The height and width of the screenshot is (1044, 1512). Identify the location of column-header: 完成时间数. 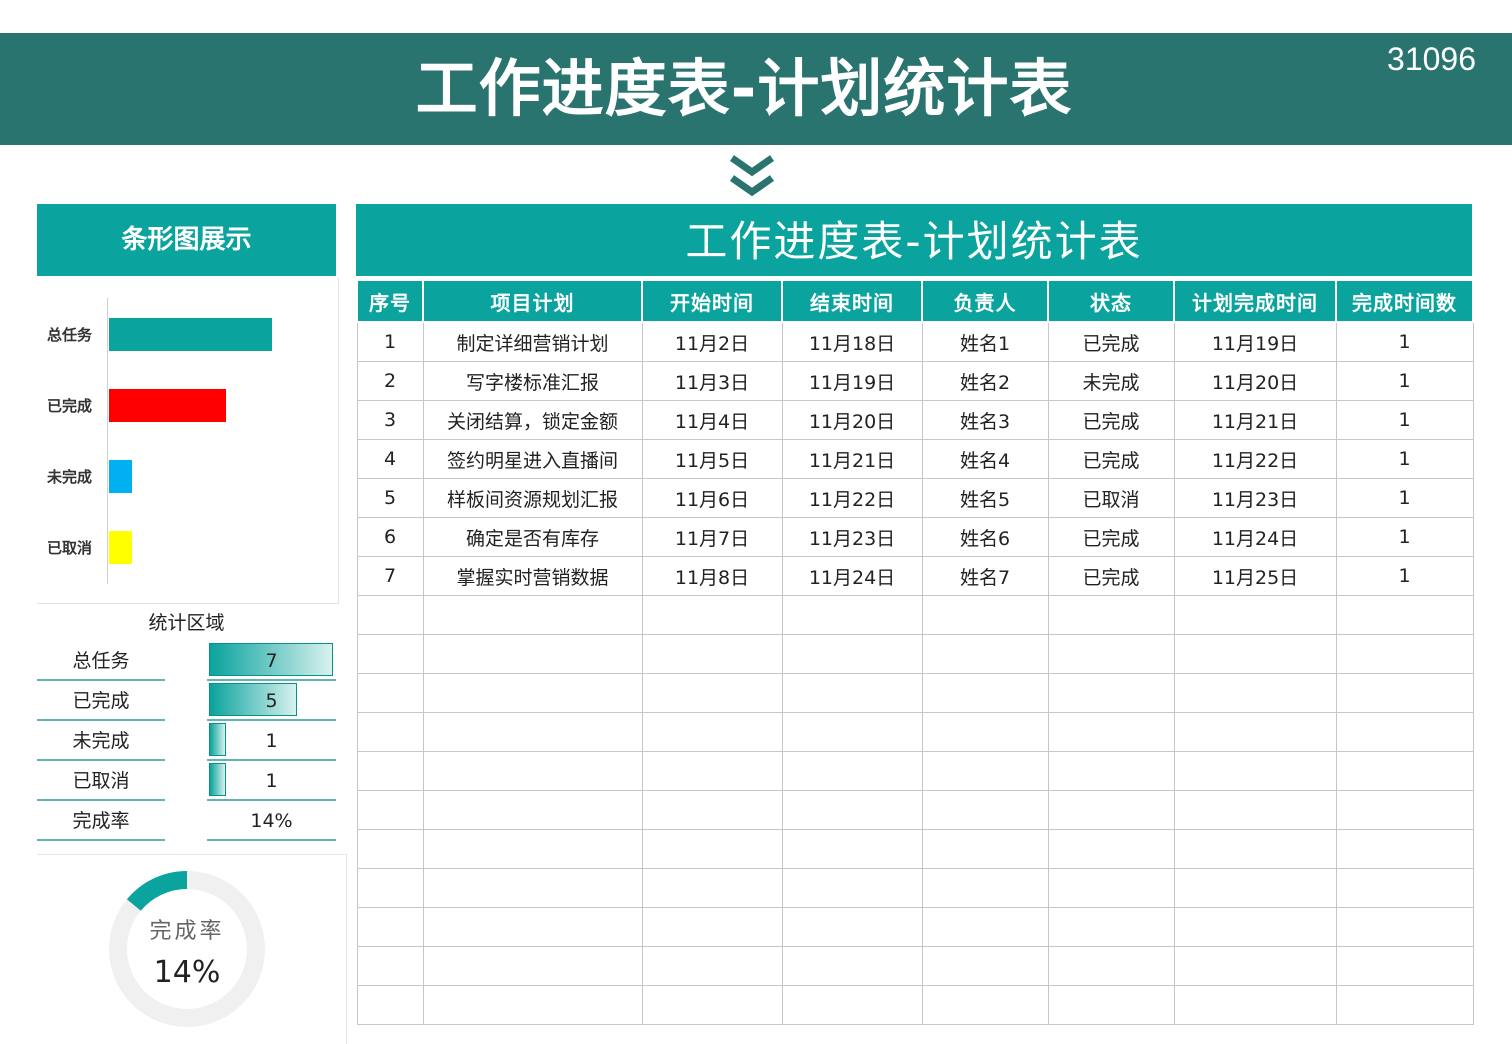
(1404, 301).